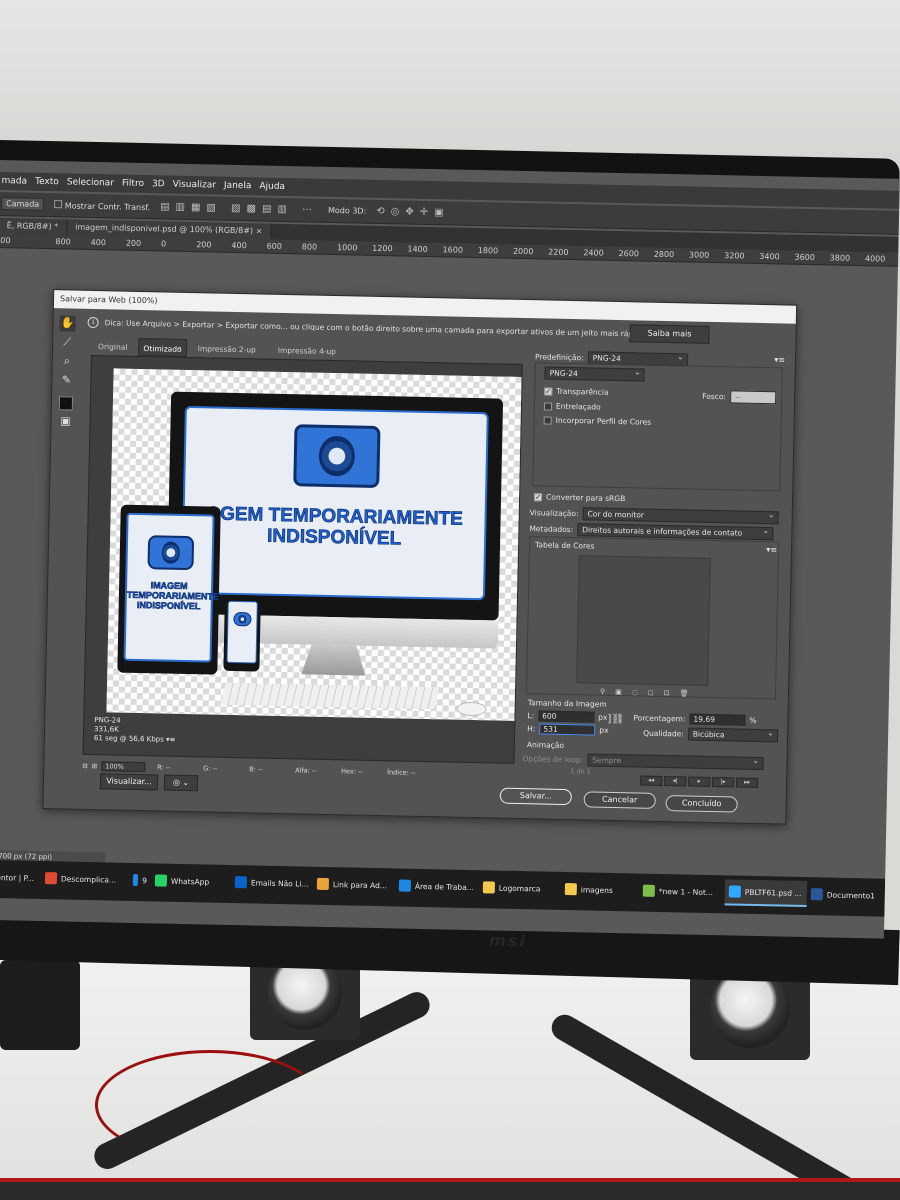 The height and width of the screenshot is (1200, 900). Describe the element at coordinates (669, 334) in the screenshot. I see `learn-more-button: Saiba mais` at that location.